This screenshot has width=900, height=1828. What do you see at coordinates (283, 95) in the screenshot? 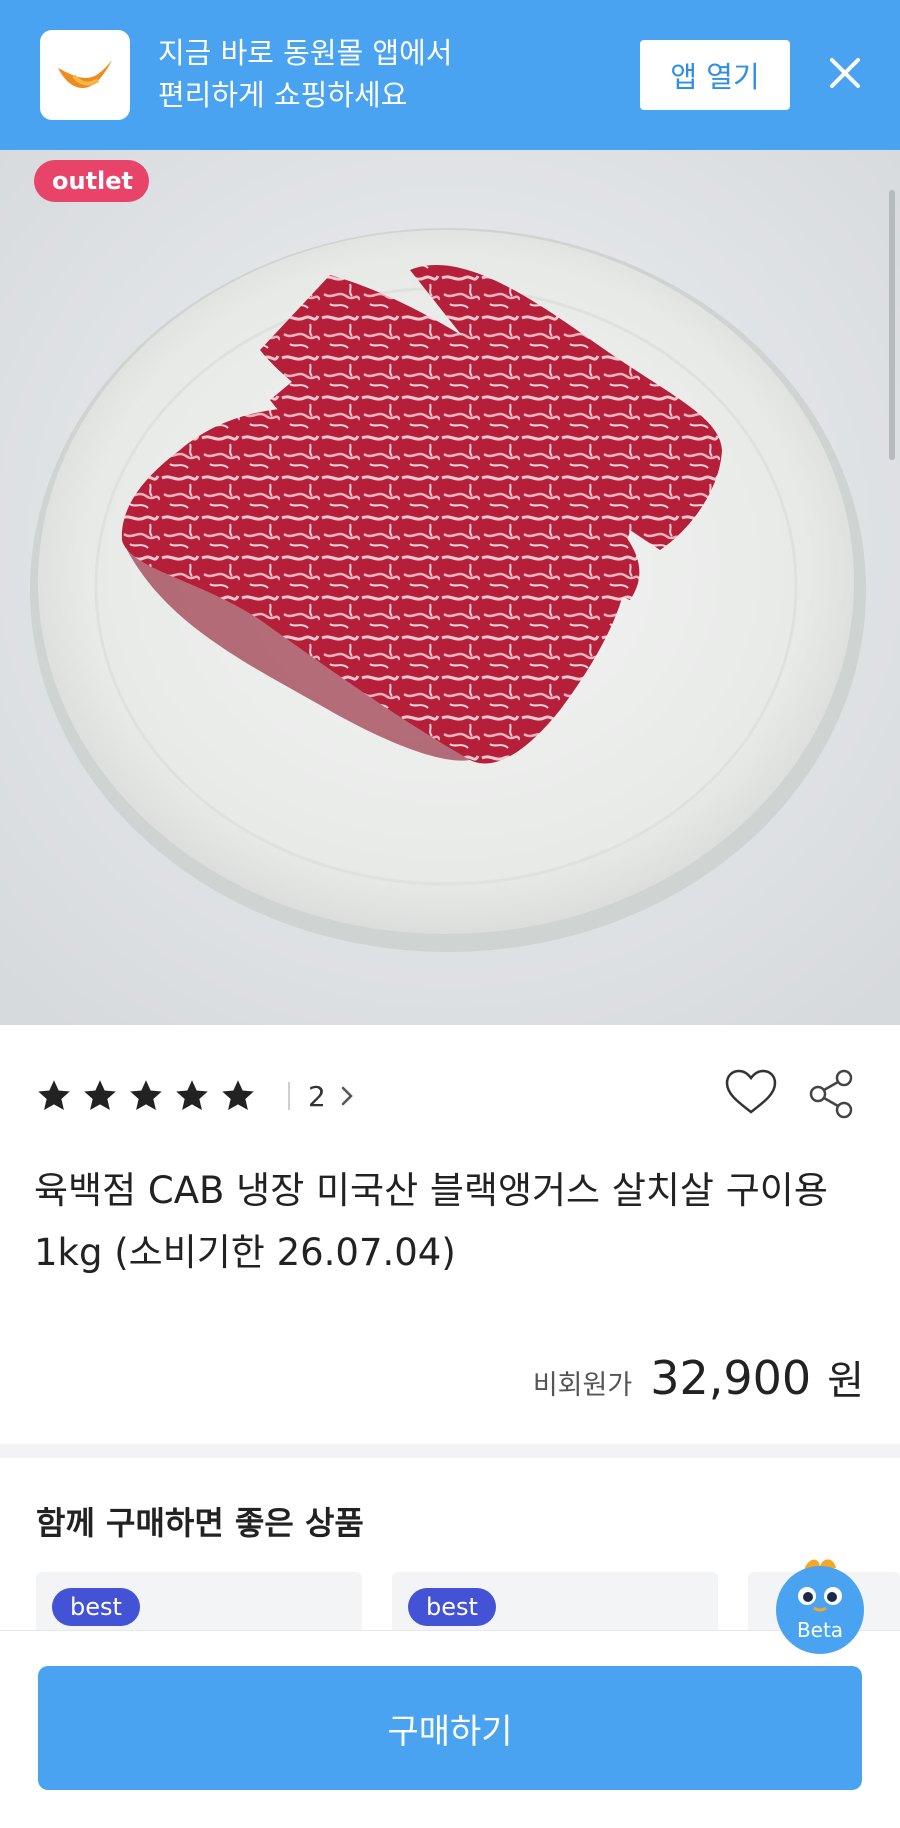
I see `banner-line-2: 편리하게 쇼핑하세요` at bounding box center [283, 95].